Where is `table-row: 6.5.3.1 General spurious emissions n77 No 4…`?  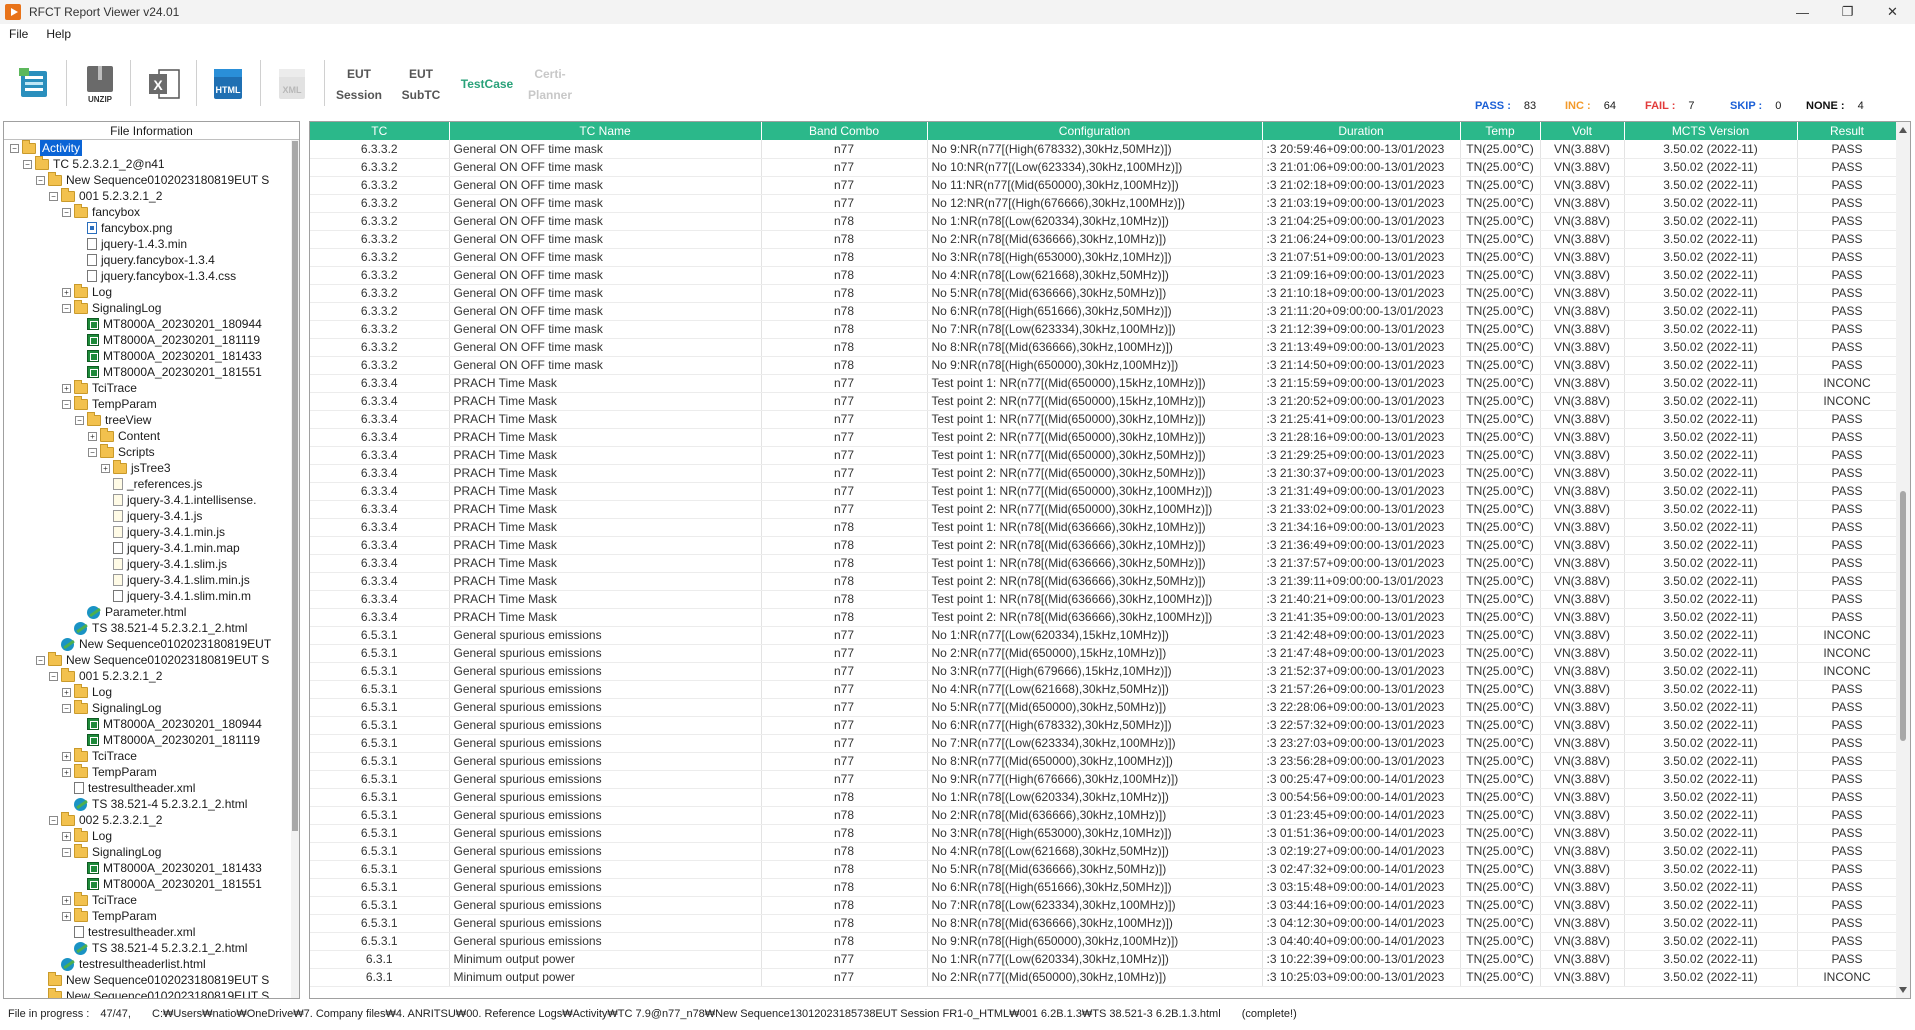 table-row: 6.5.3.1 General spurious emissions n77 No 4… is located at coordinates (1104, 689).